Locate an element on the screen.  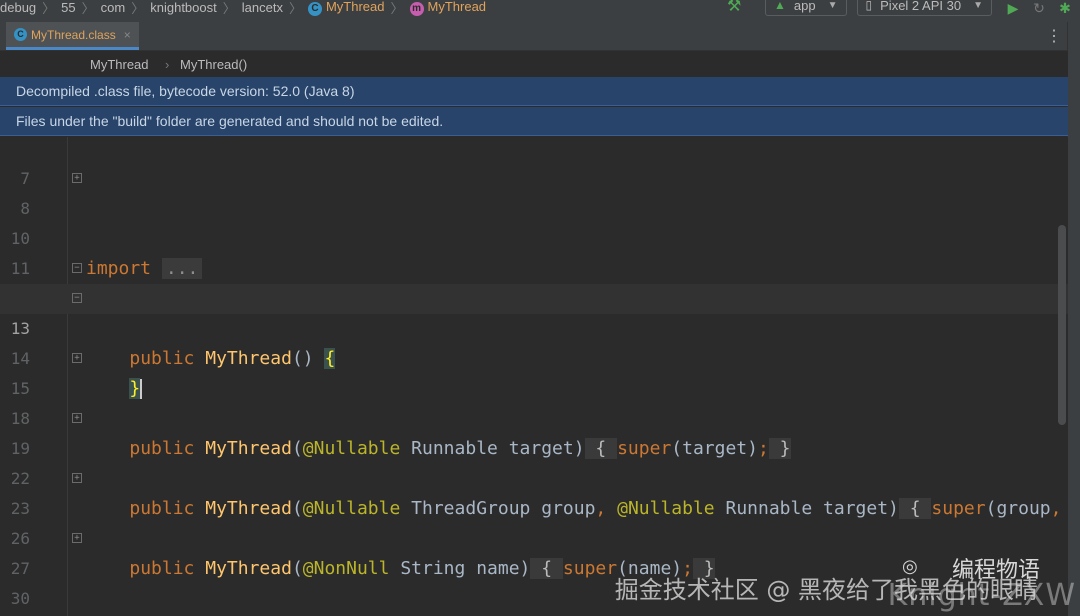
toolbar: ⚒ ▲ app ▼ ▯ Pixel 2 API 30 ▼ ▶ ↻ ✱ is located at coordinates (903, 8).